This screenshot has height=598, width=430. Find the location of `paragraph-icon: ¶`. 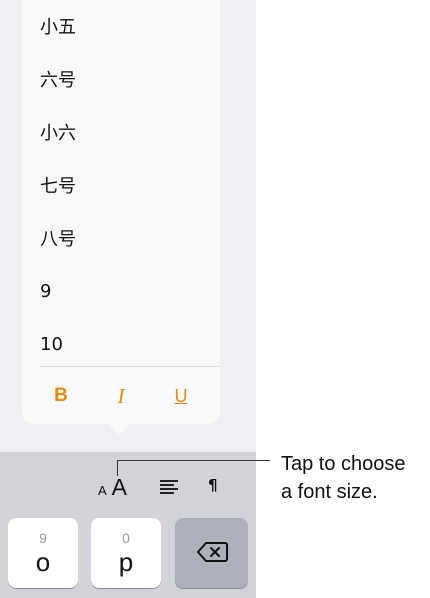

paragraph-icon: ¶ is located at coordinates (213, 485).